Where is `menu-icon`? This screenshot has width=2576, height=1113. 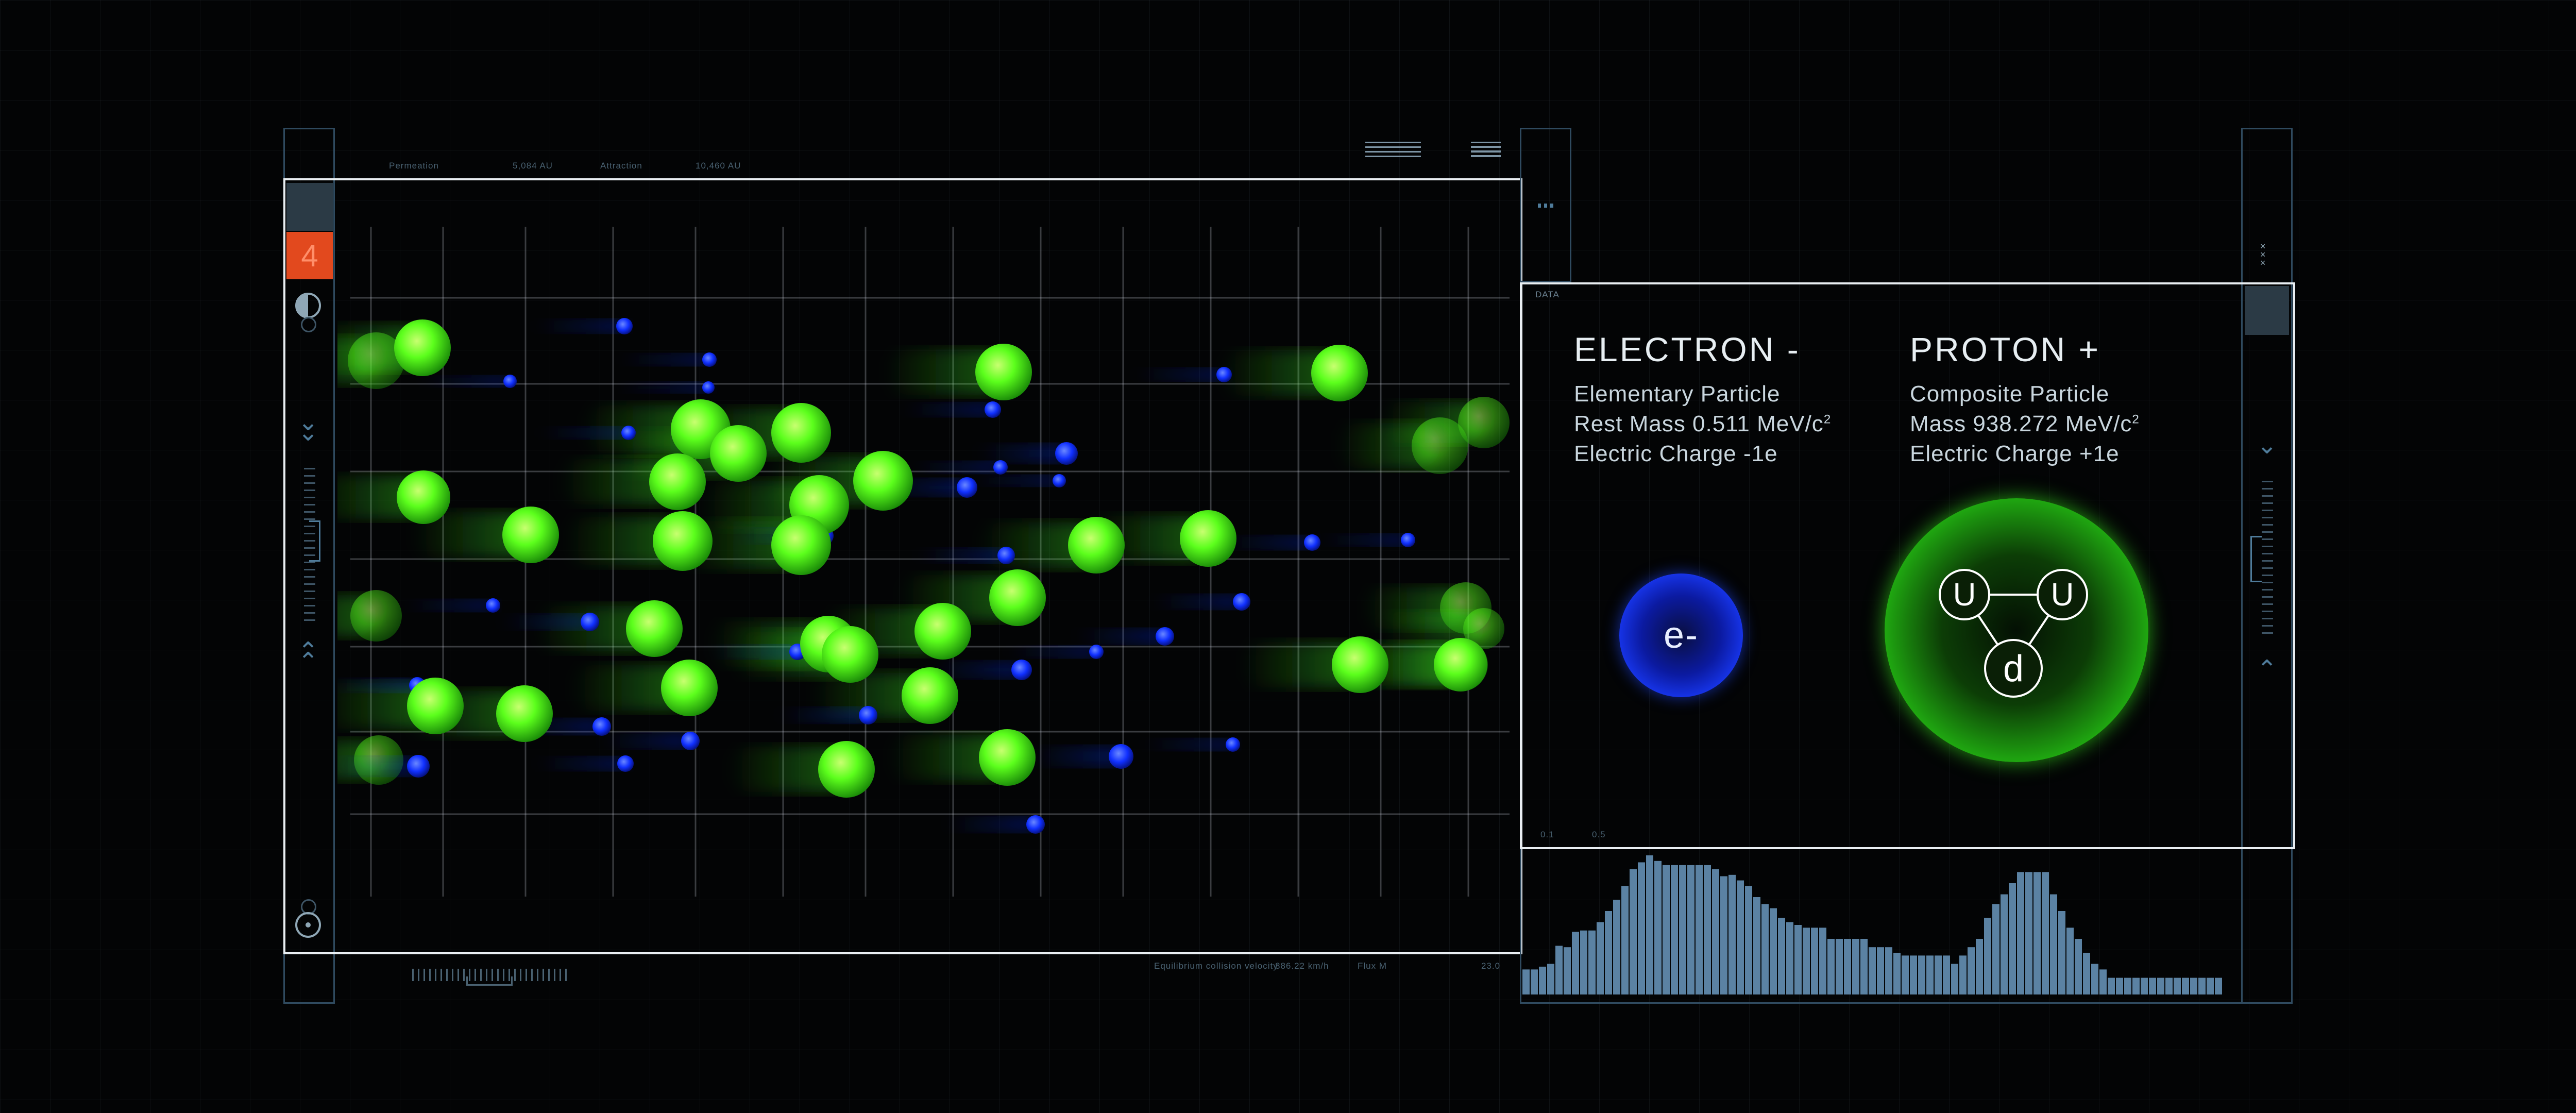 menu-icon is located at coordinates (1393, 149).